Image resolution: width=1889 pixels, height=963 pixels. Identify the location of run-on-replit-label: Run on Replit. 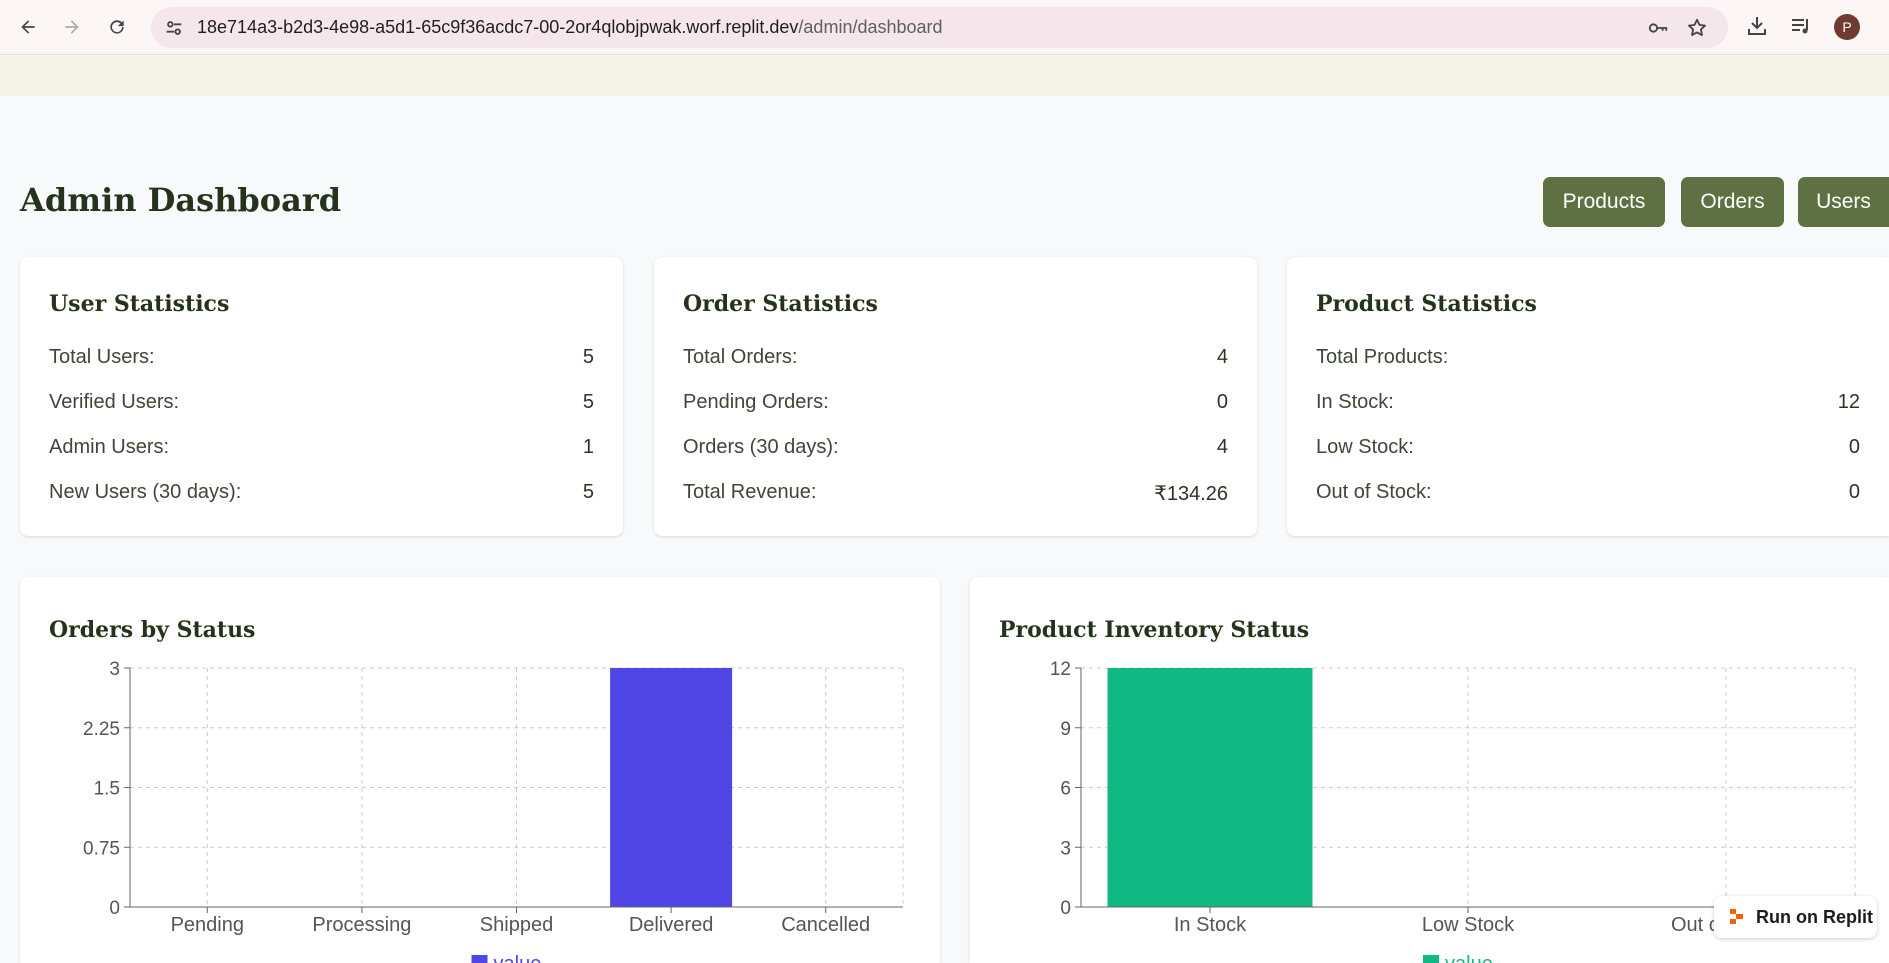
(1814, 916).